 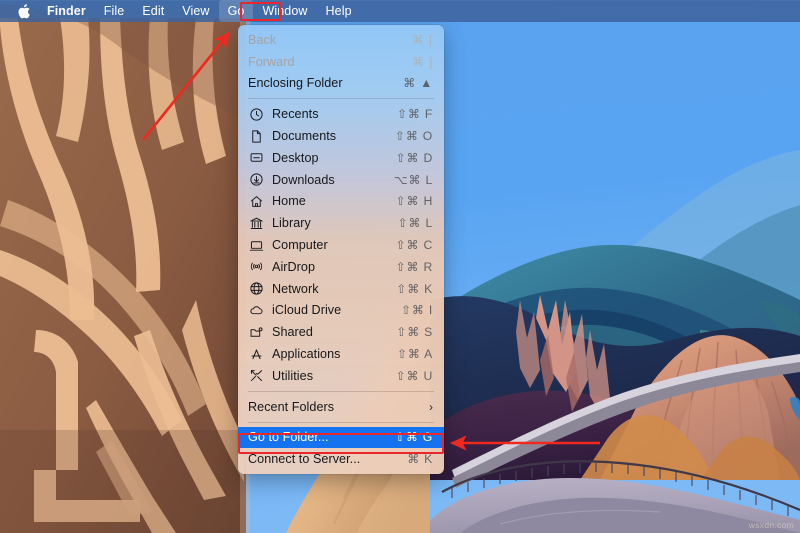 I want to click on download-icon, so click(x=256, y=179).